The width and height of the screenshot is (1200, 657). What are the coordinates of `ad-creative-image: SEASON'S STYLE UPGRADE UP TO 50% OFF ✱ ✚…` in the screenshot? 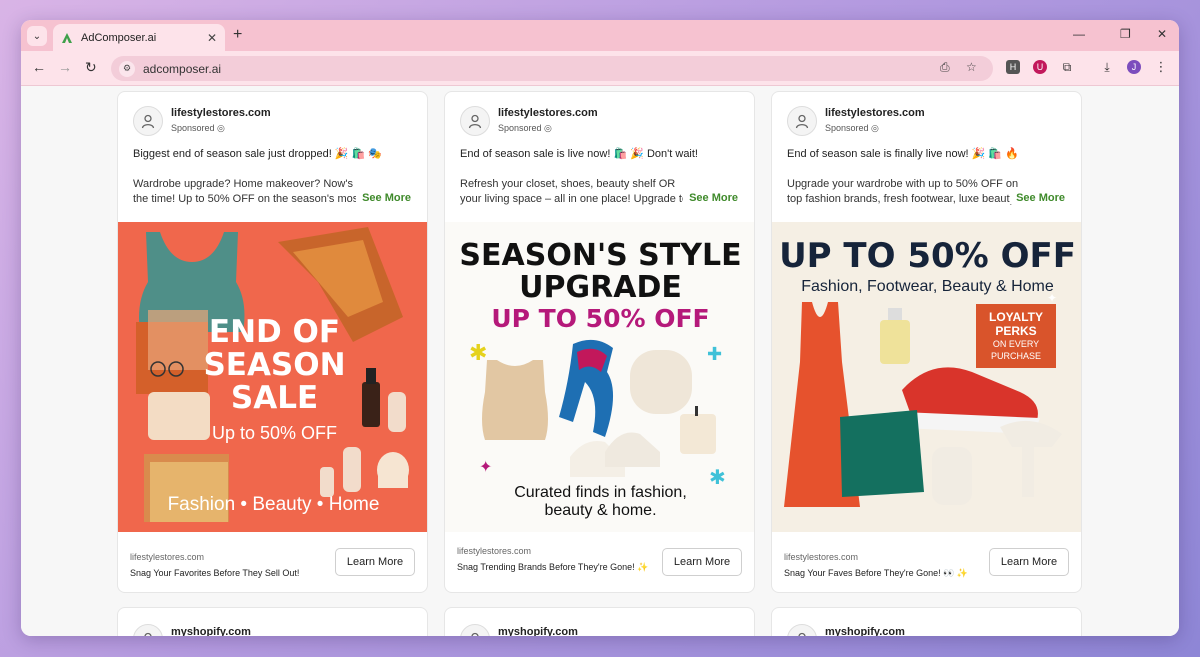 It's located at (599, 377).